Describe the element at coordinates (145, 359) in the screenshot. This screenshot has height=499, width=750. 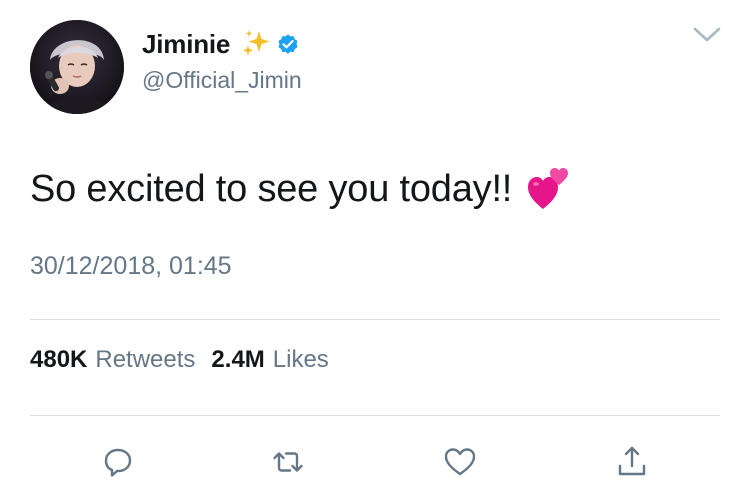
I see `retweet-label: Retweets` at that location.